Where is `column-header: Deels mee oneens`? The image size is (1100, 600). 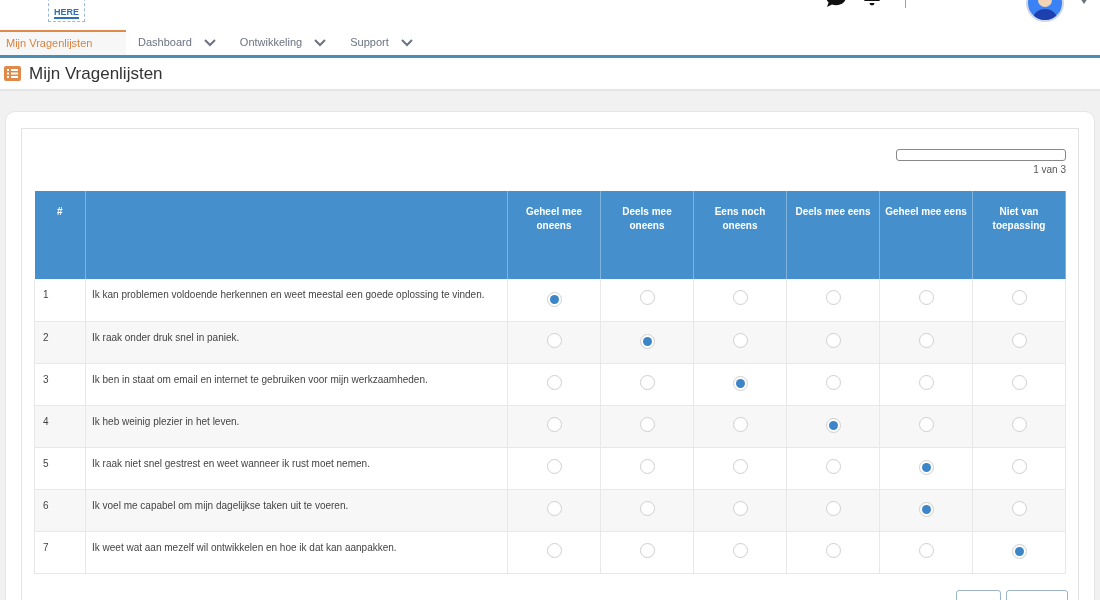
column-header: Deels mee oneens is located at coordinates (647, 218).